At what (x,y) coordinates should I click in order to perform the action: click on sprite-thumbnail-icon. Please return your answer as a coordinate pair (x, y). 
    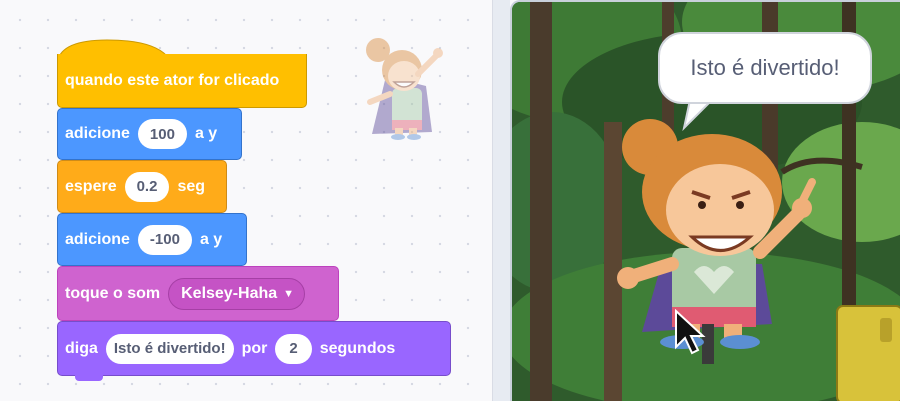
    Looking at the image, I should click on (404, 89).